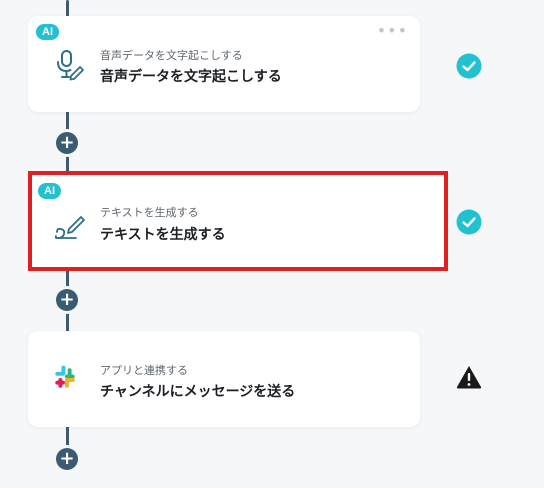  Describe the element at coordinates (469, 377) in the screenshot. I see `warning-triangle-icon` at that location.